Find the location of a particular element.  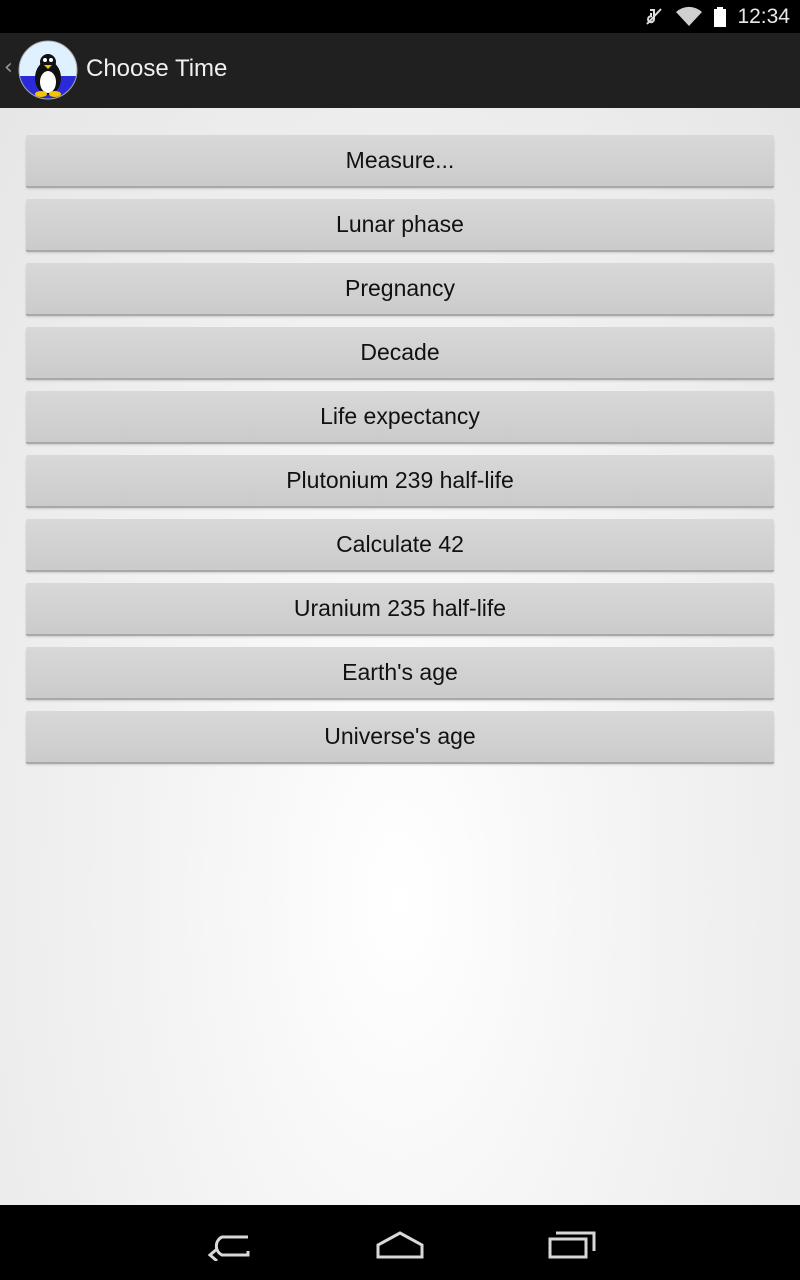

up-button: ‹ Choose Time is located at coordinates (120, 70).